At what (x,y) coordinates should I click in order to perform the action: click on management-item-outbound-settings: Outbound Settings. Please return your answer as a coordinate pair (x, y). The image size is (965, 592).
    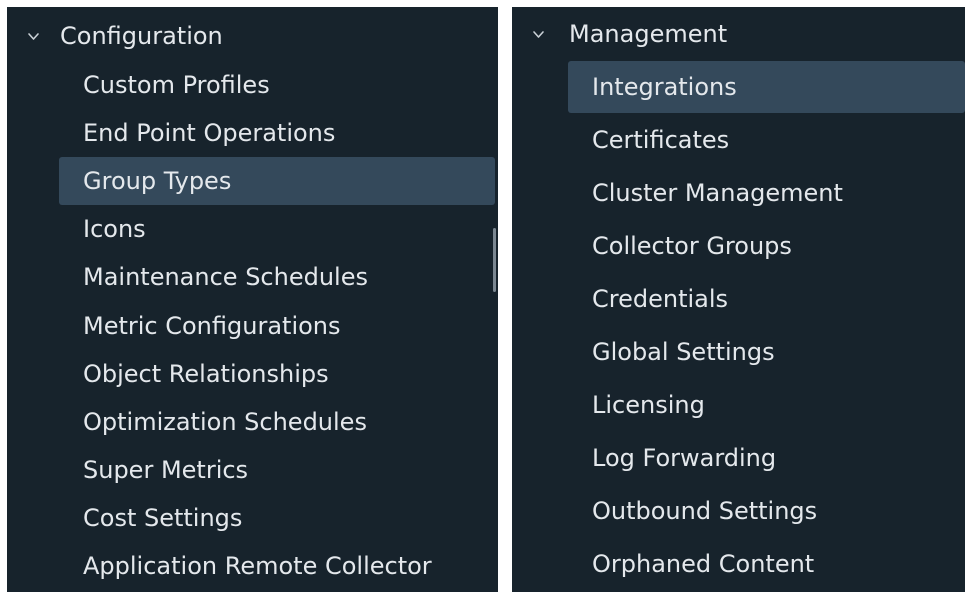
    Looking at the image, I should click on (704, 511).